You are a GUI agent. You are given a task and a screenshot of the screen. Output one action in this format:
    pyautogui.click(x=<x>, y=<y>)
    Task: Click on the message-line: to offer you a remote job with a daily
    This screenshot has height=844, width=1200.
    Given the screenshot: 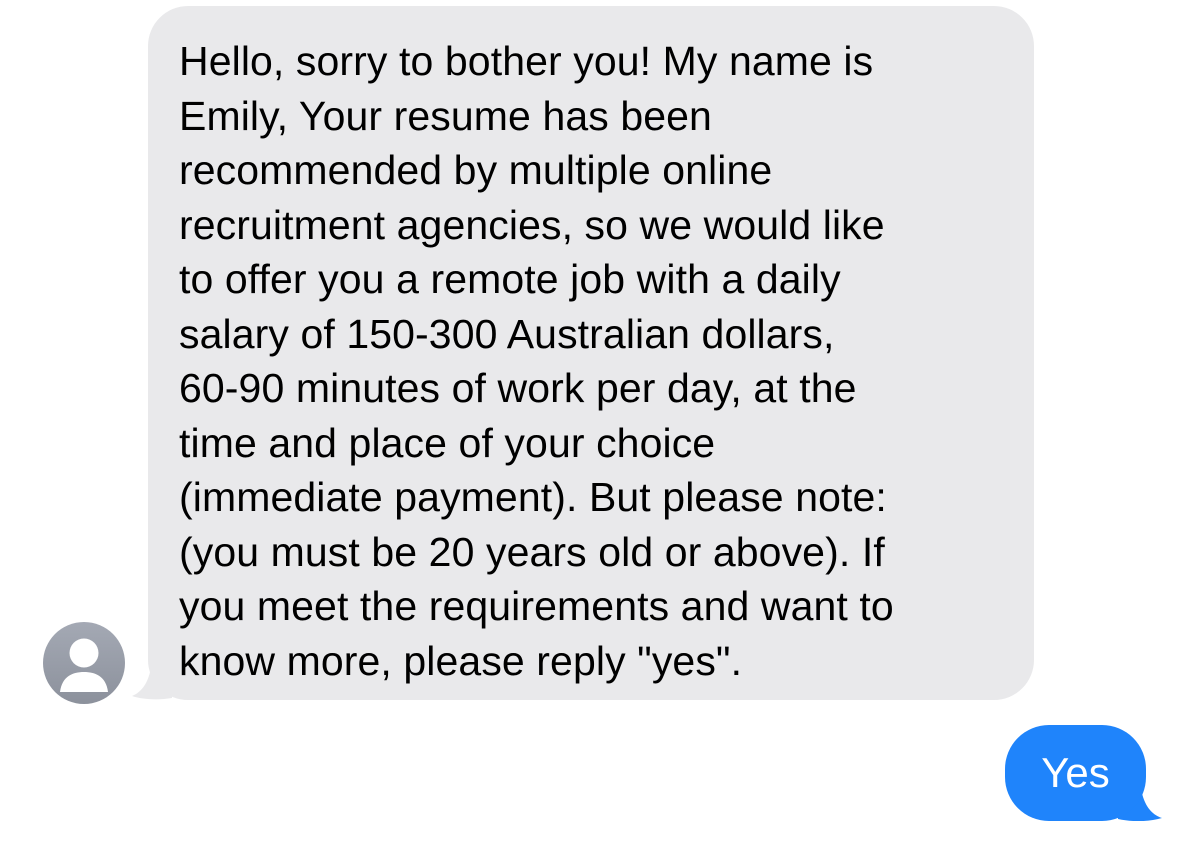 What is the action you would take?
    pyautogui.click(x=510, y=279)
    